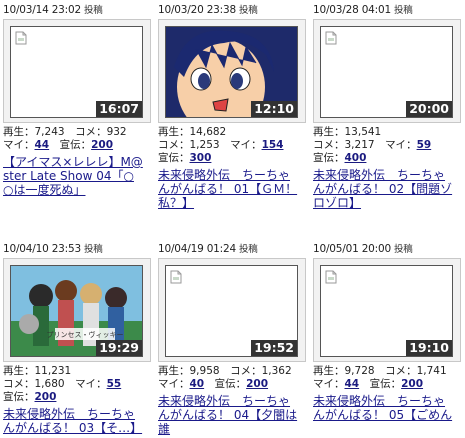 This screenshot has height=438, width=465. Describe the element at coordinates (204, 371) in the screenshot. I see `view-count: 9,958` at that location.